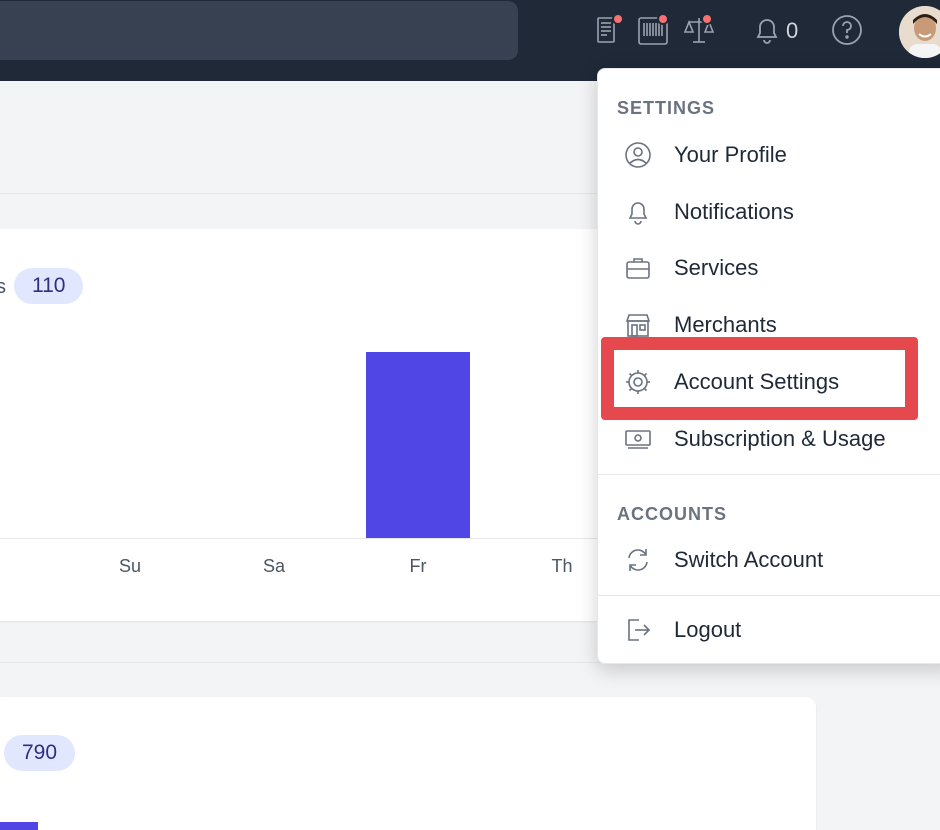  I want to click on barcode-list-icon, so click(609, 30).